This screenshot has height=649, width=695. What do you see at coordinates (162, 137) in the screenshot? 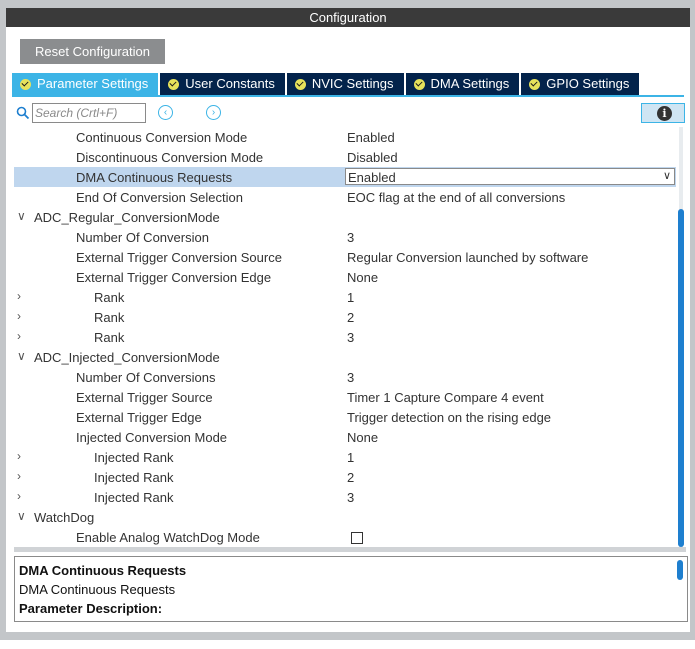
I see `param-label: Continuous Conversion Mode` at bounding box center [162, 137].